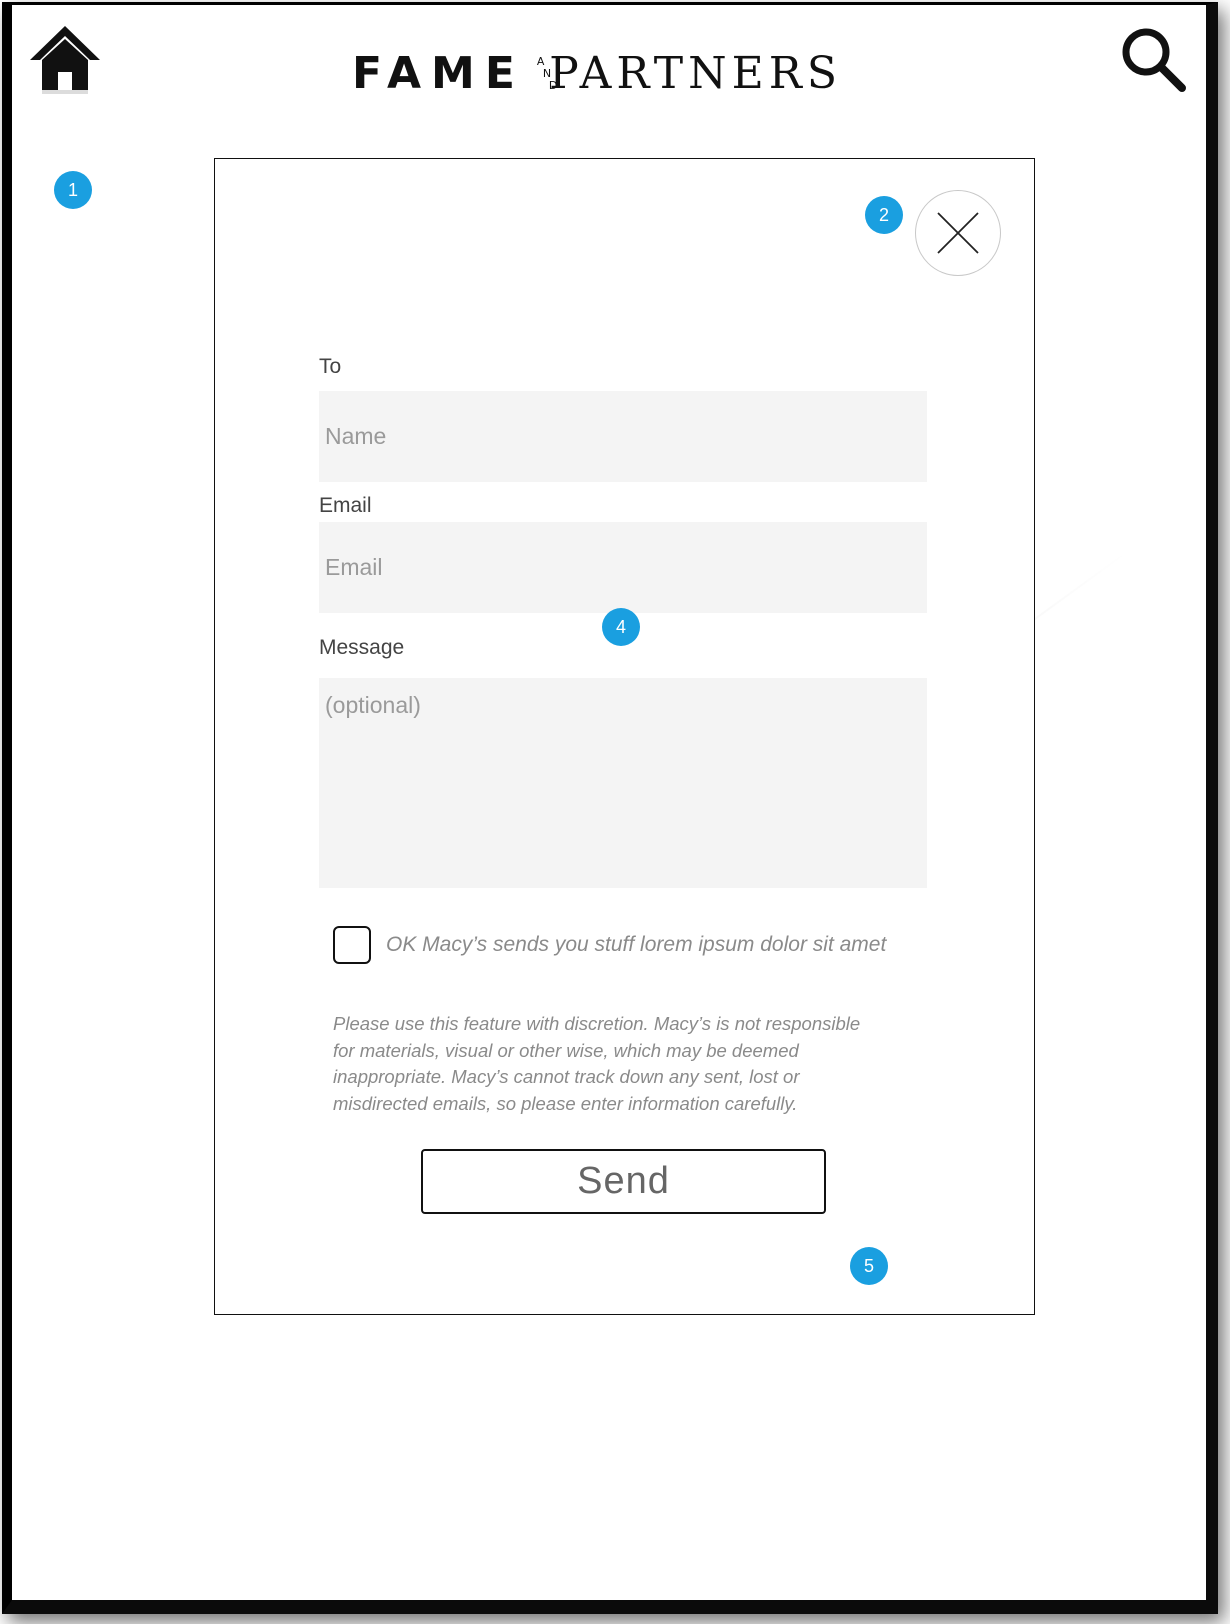 This screenshot has width=1230, height=1624. What do you see at coordinates (623, 783) in the screenshot?
I see `message-textarea: (optional)` at bounding box center [623, 783].